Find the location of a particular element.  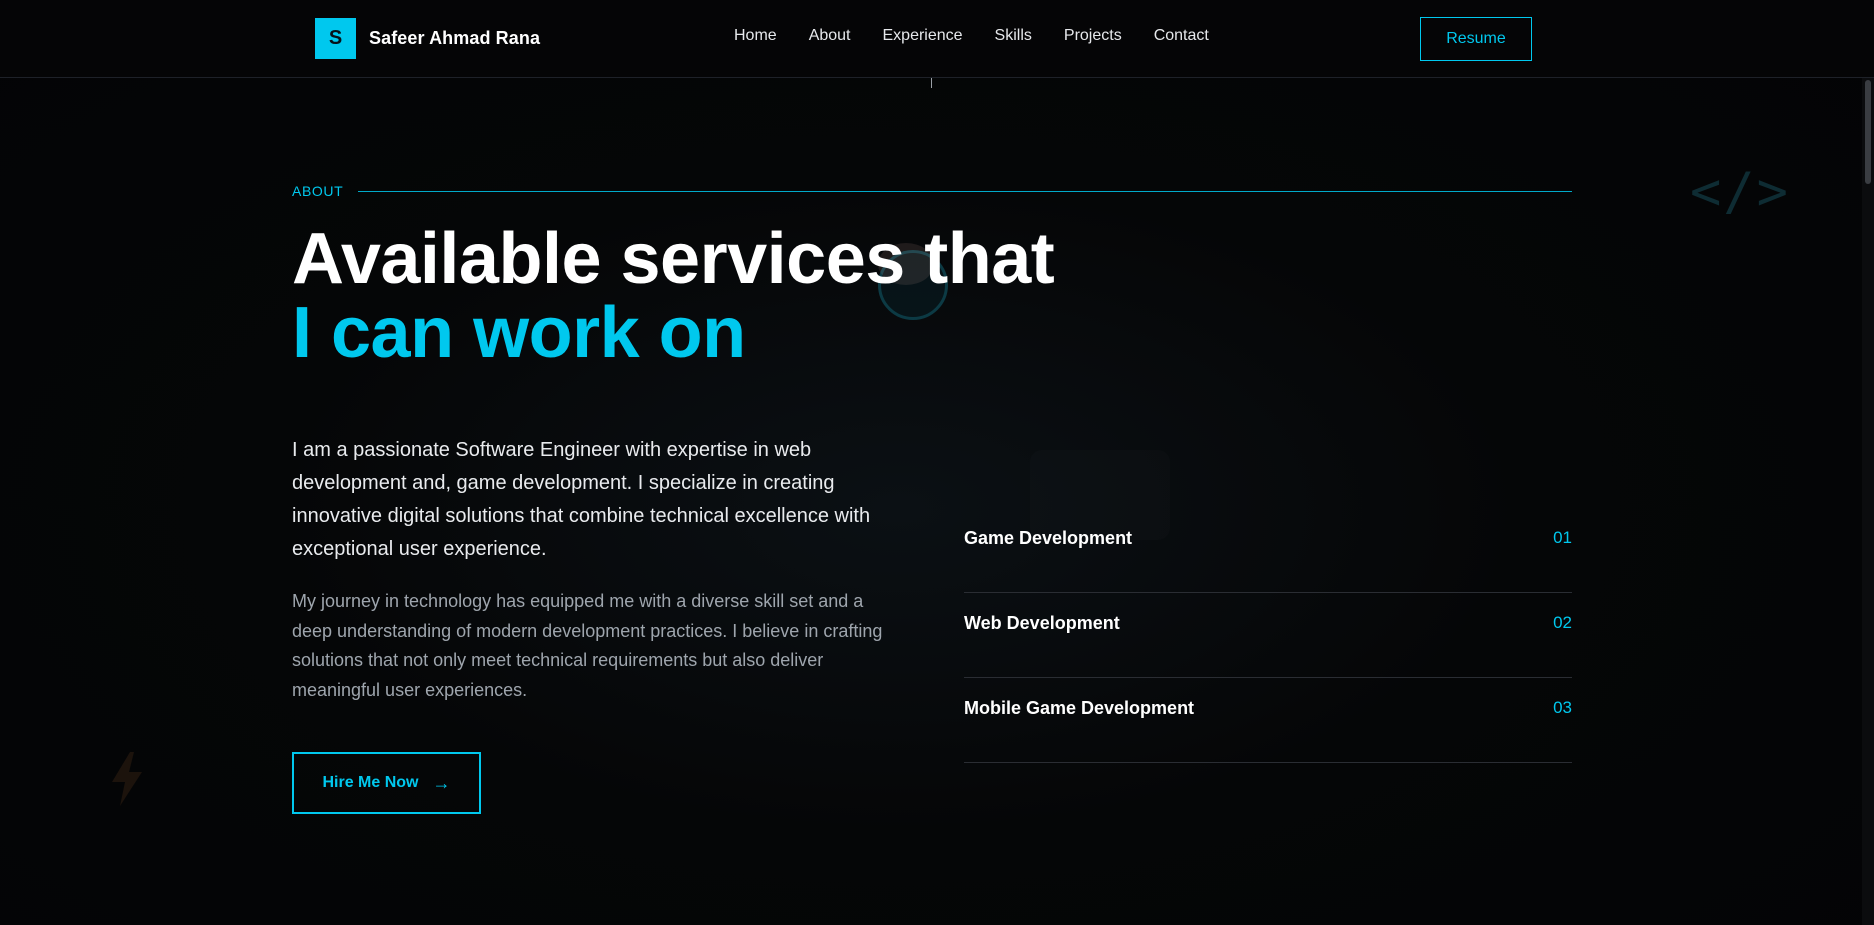

nav-link-home: Home is located at coordinates (755, 36).